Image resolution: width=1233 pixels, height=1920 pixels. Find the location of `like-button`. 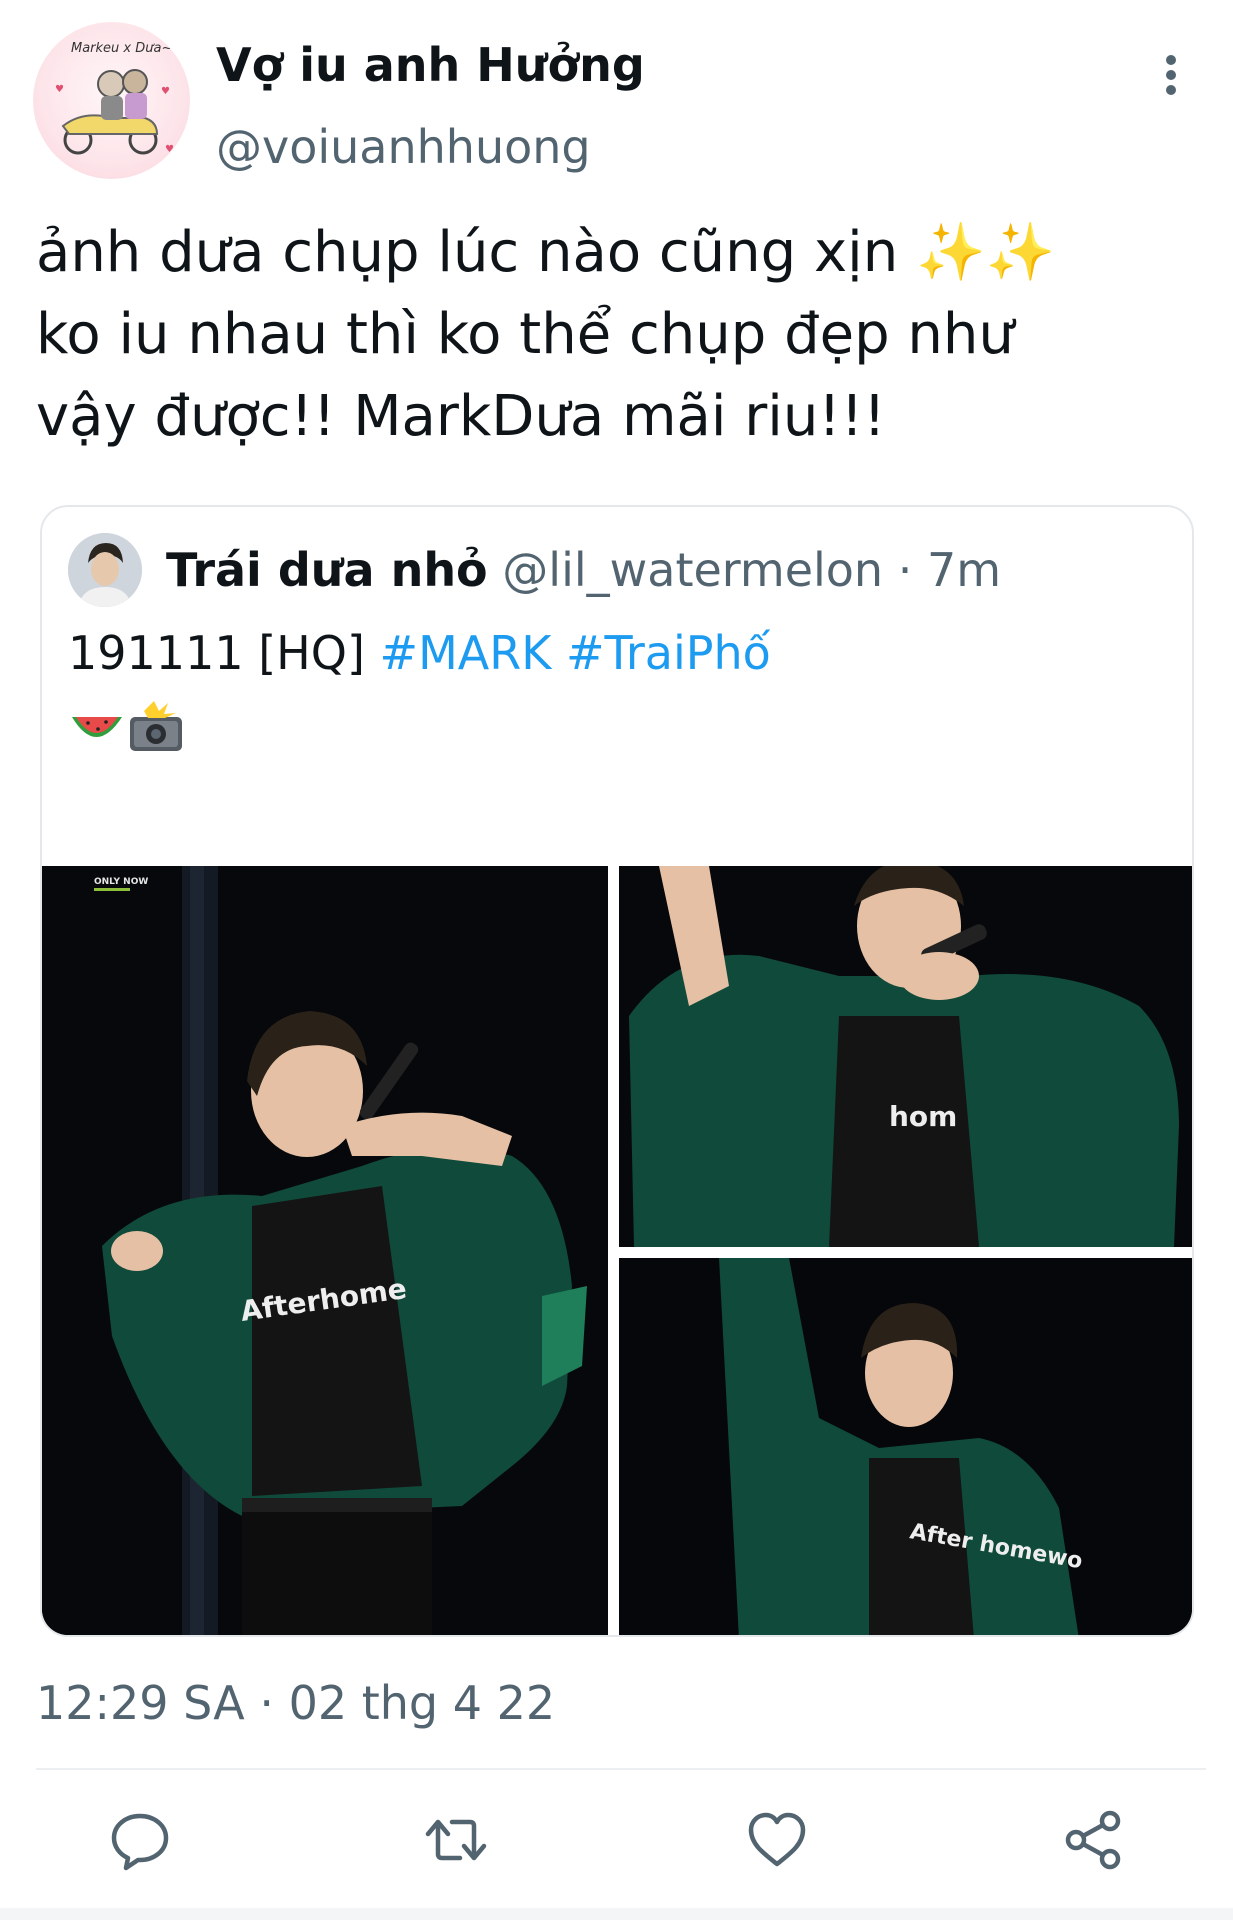

like-button is located at coordinates (777, 1840).